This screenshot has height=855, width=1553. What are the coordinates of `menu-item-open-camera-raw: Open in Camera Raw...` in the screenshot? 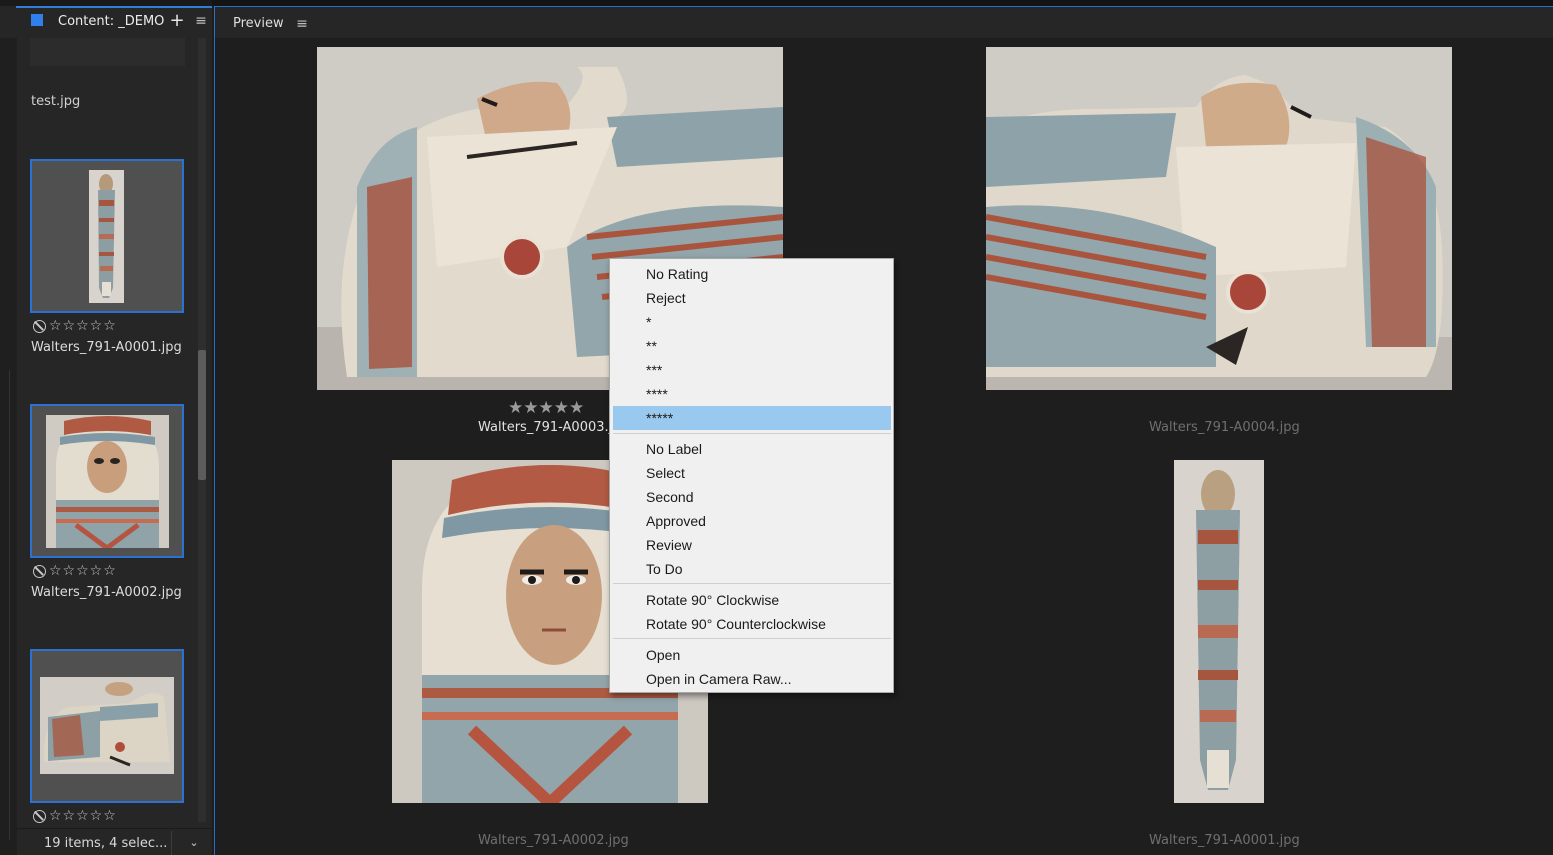 It's located at (752, 679).